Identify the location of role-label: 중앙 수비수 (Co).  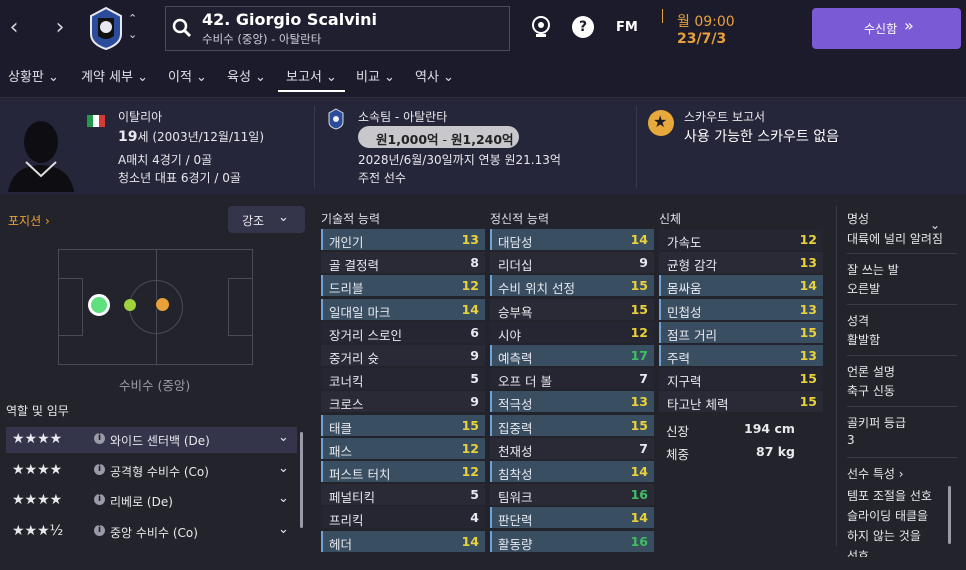
(154, 532).